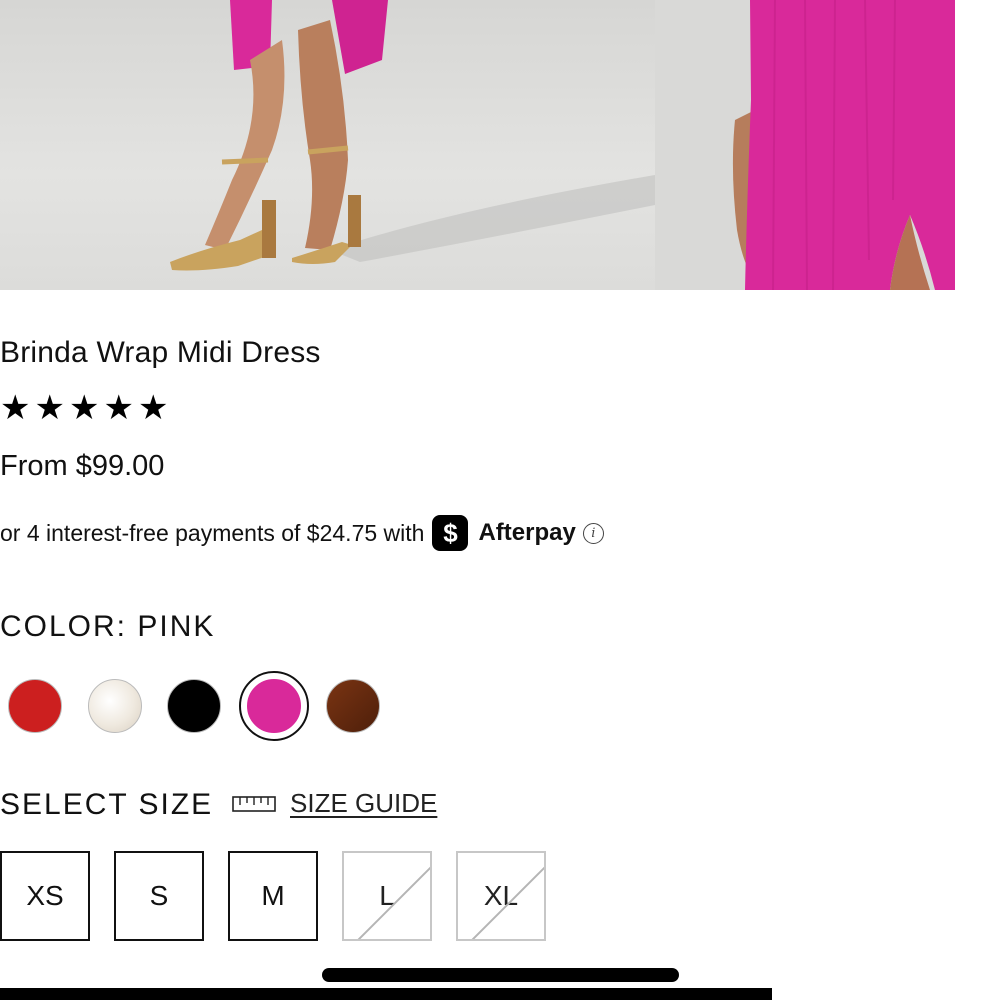  Describe the element at coordinates (160, 352) in the screenshot. I see `product-title: Brinda Wrap Midi Dress` at that location.